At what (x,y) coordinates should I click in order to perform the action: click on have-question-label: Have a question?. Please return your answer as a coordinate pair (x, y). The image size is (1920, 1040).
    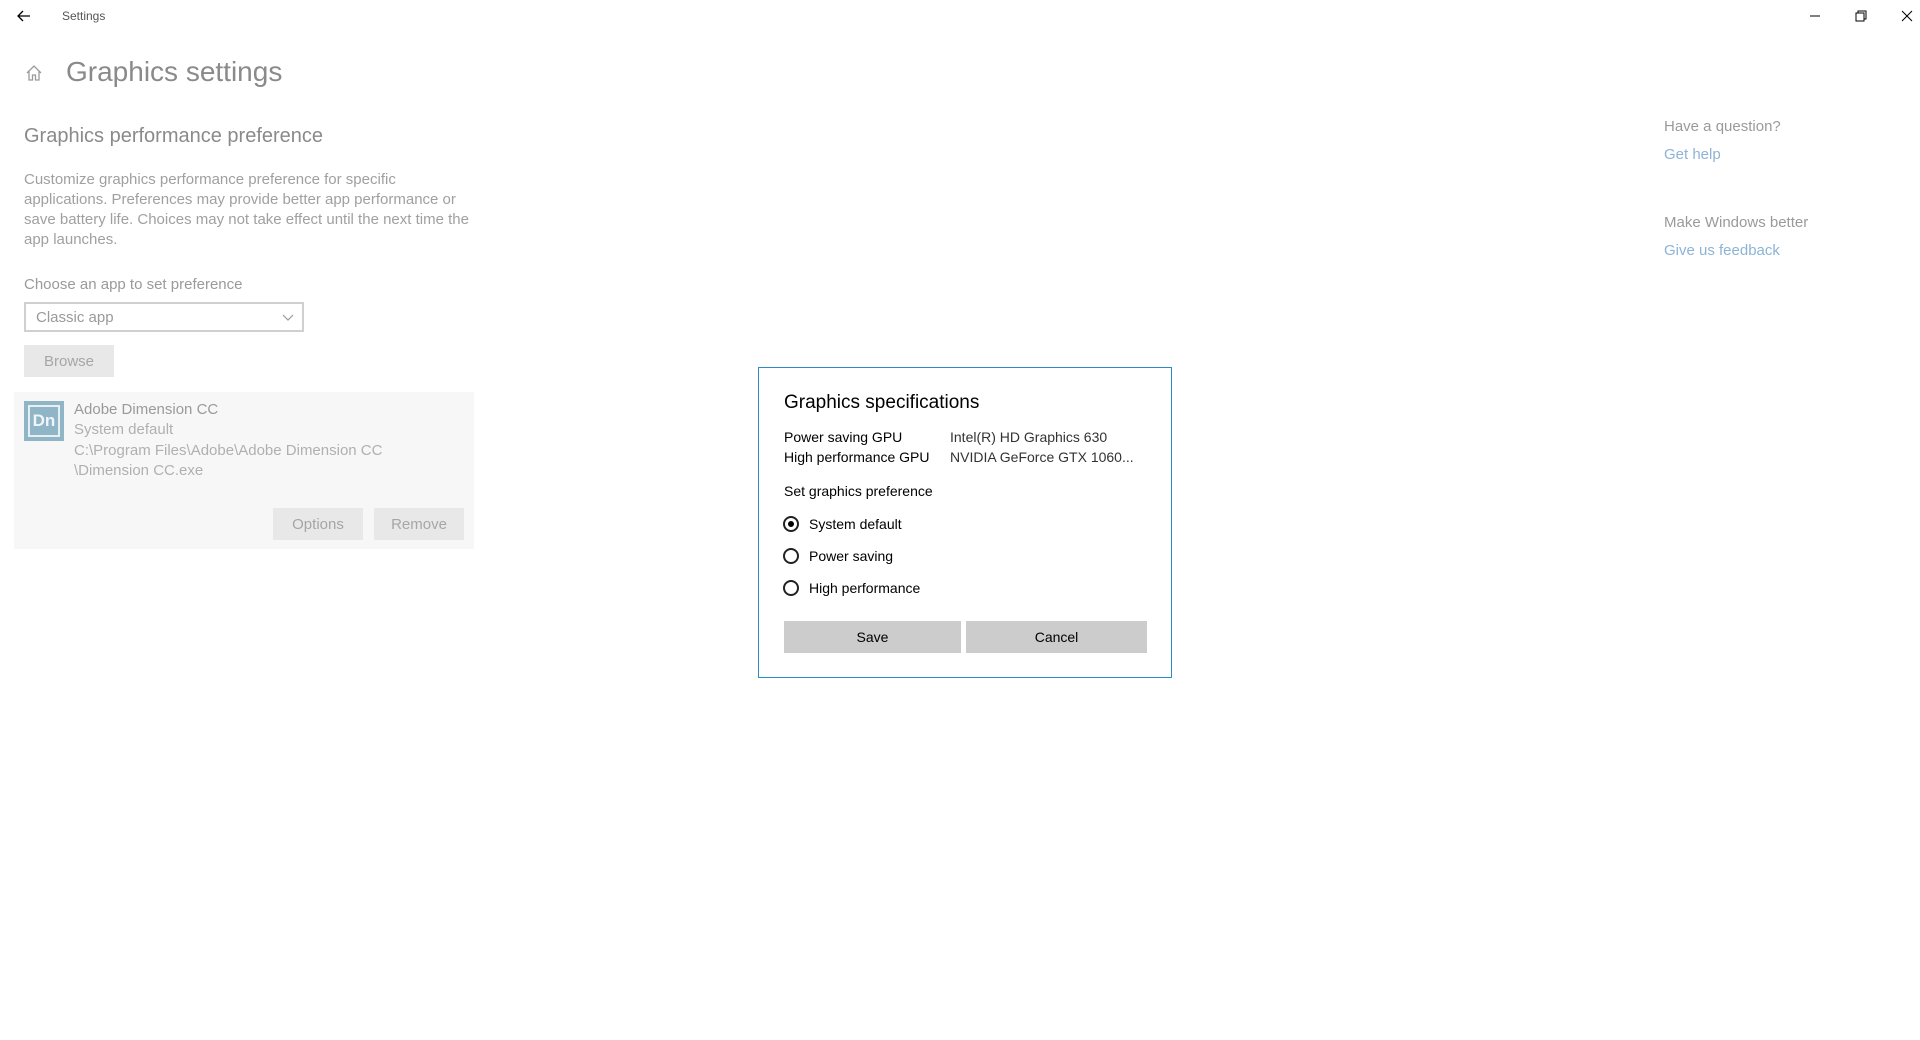
    Looking at the image, I should click on (1722, 126).